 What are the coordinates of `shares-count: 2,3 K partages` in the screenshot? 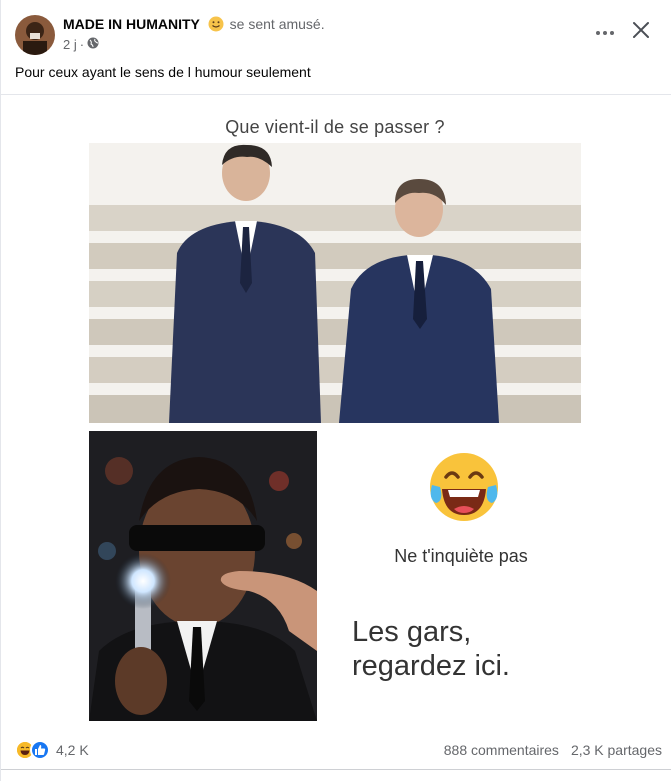 It's located at (616, 750).